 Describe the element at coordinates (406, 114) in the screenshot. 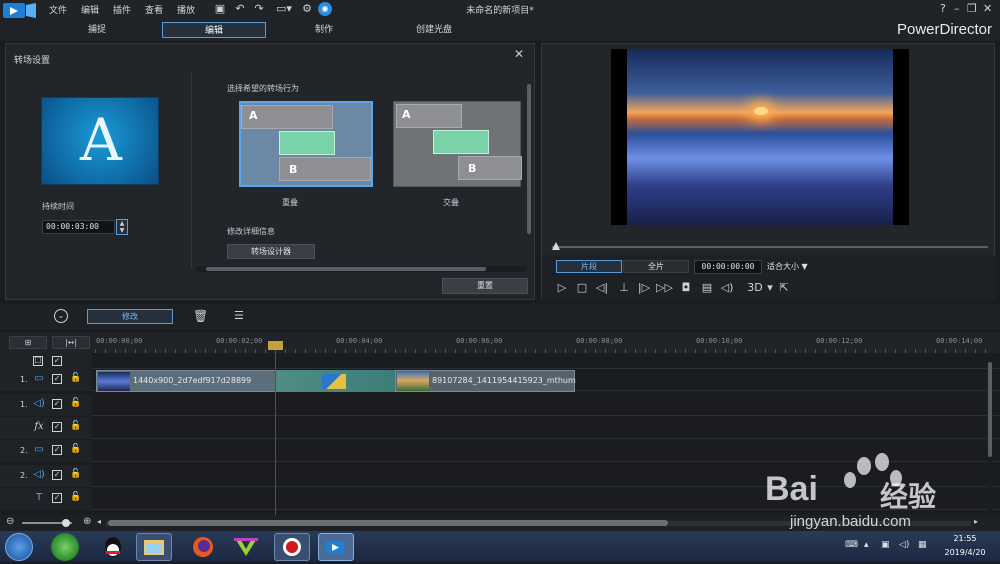

I see `cross-card-a: A` at that location.